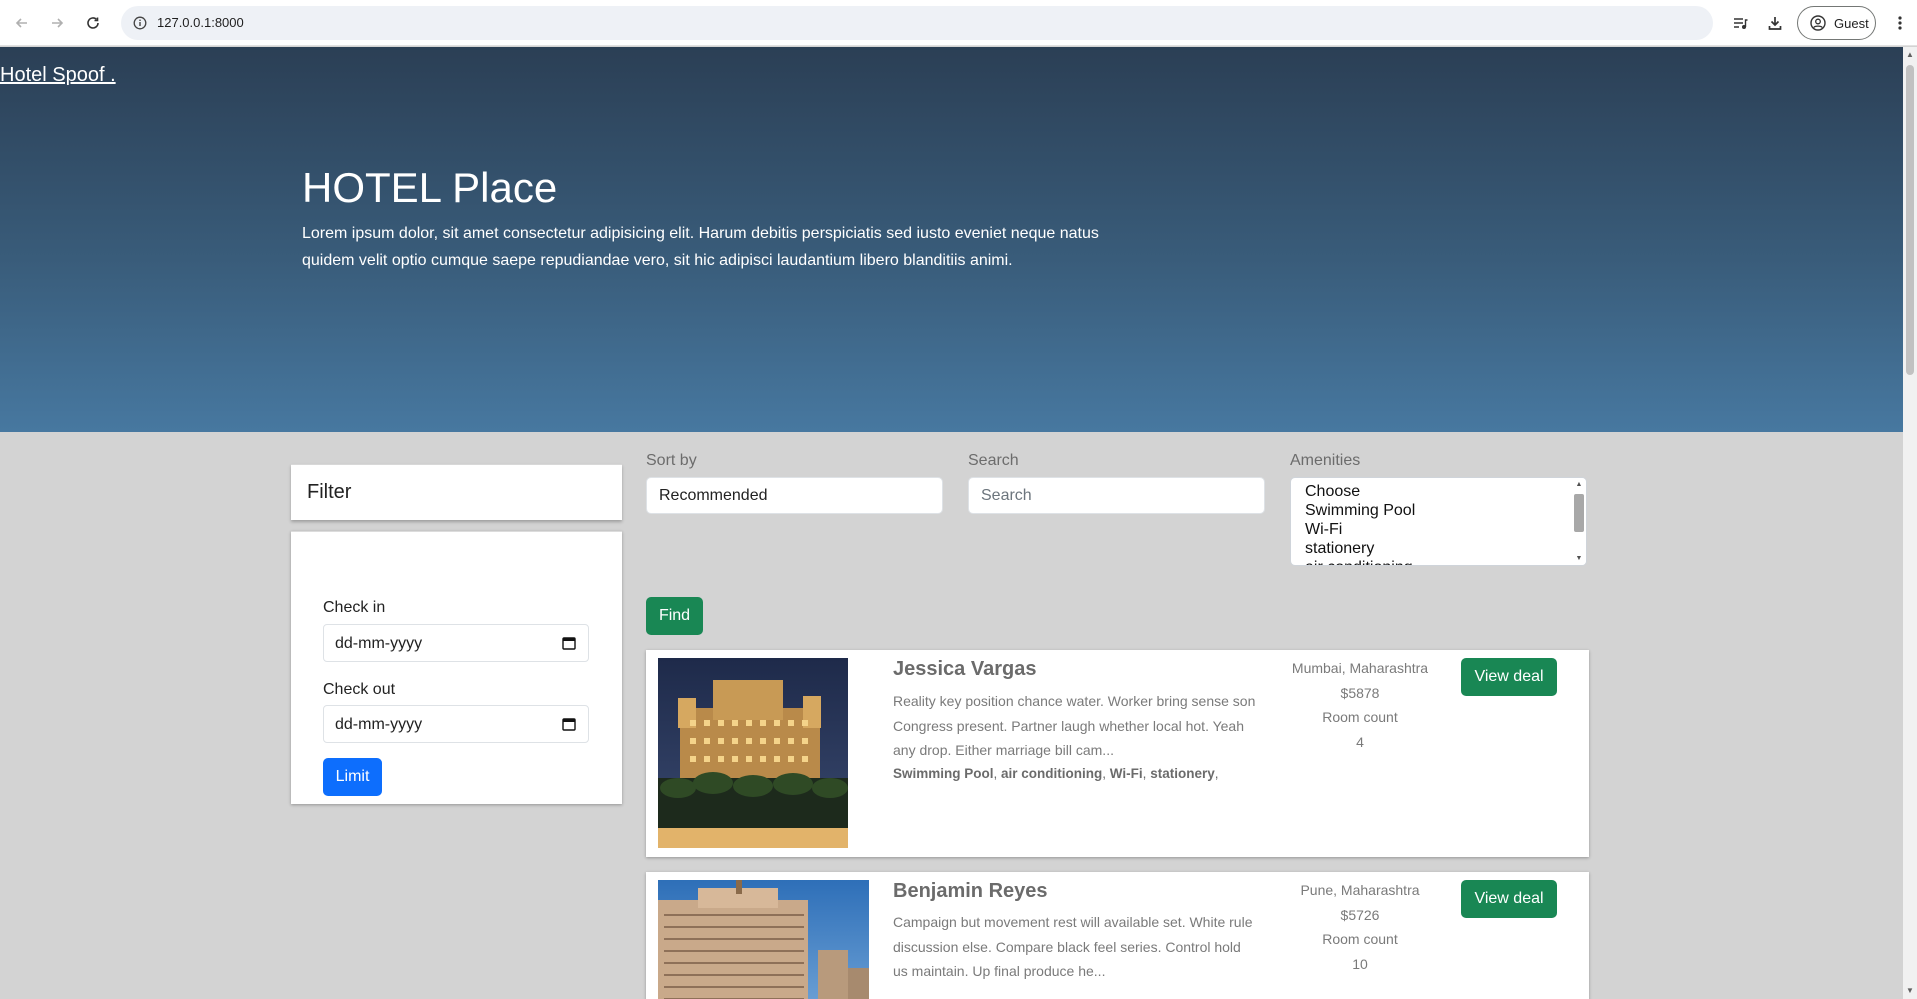  What do you see at coordinates (359, 689) in the screenshot?
I see `checkout-label: Check out` at bounding box center [359, 689].